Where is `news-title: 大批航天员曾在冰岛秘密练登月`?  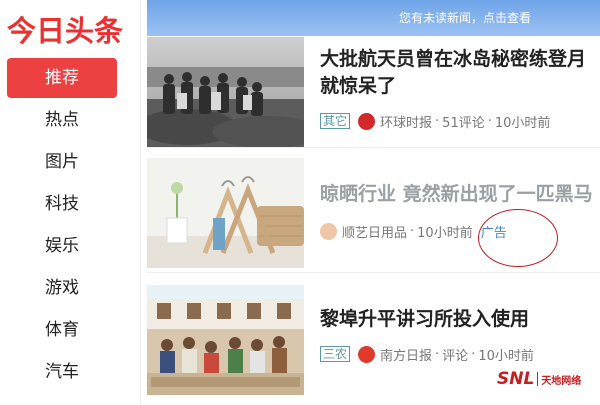
news-title: 大批航天员曾在冰岛秘密练登月 is located at coordinates (460, 59).